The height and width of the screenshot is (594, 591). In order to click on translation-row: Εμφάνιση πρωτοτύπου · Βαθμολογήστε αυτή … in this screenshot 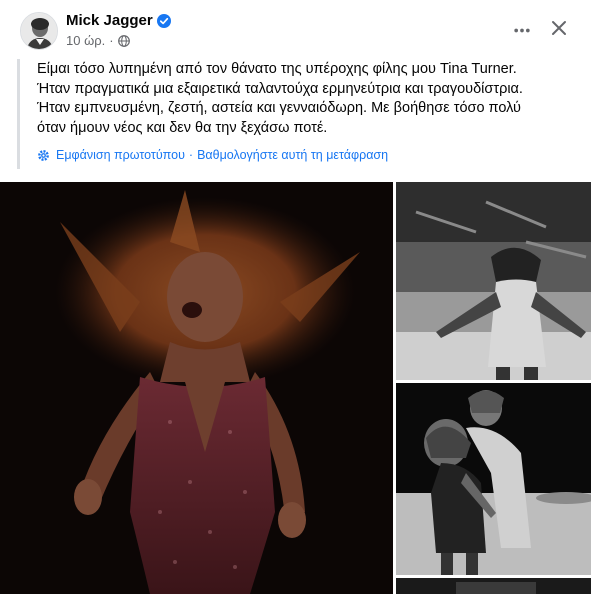, I will do `click(212, 155)`.